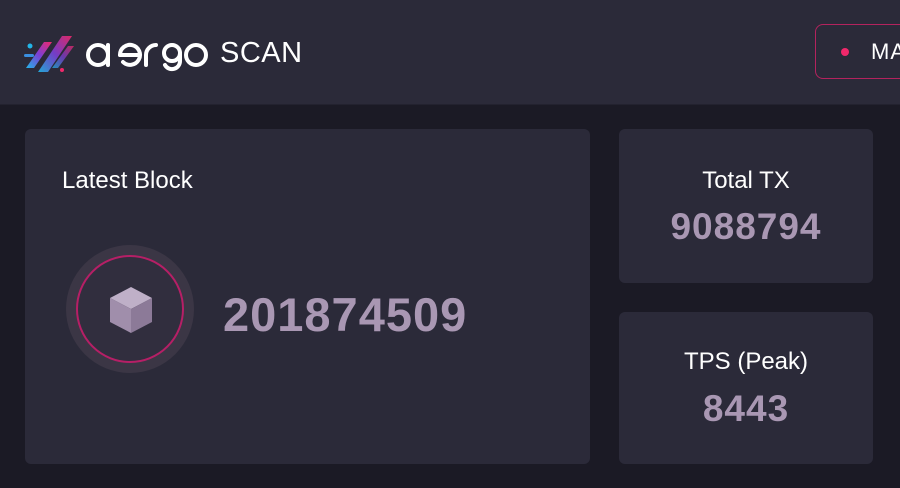 The width and height of the screenshot is (900, 488). What do you see at coordinates (746, 408) in the screenshot?
I see `tps-value: 8443` at bounding box center [746, 408].